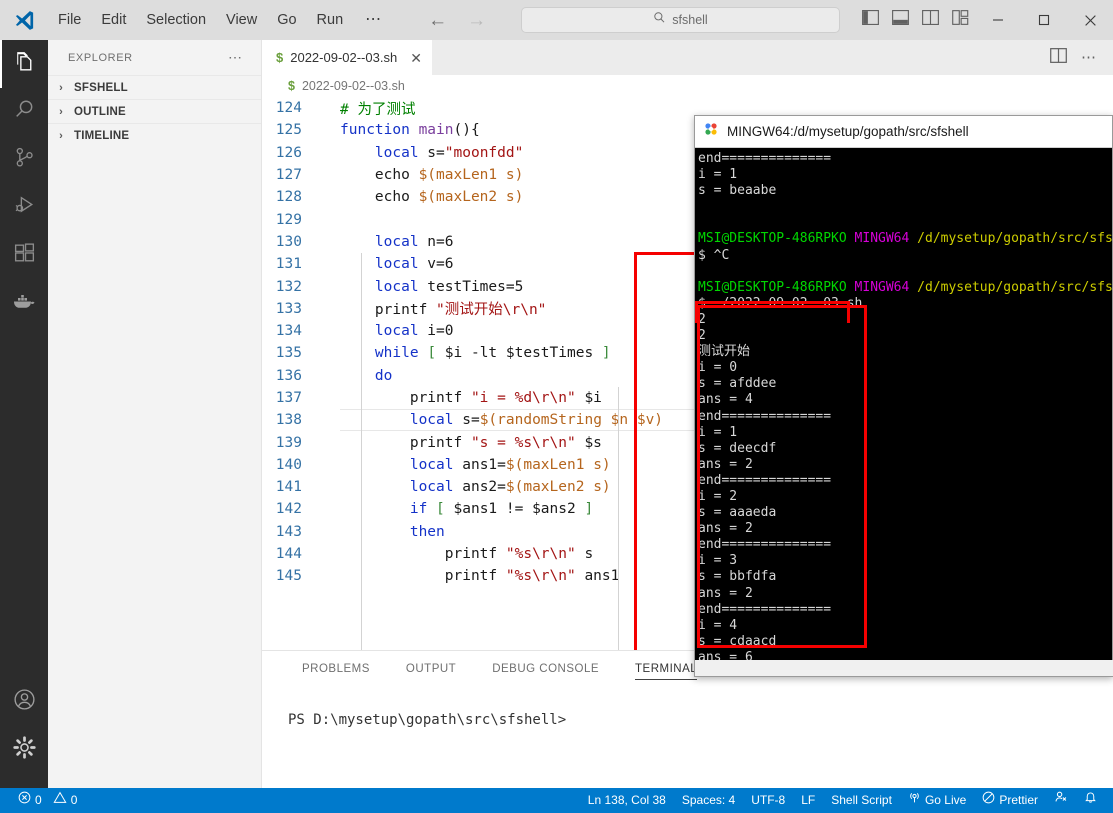 Image resolution: width=1113 pixels, height=813 pixels. I want to click on code-token: echo, so click(379, 175).